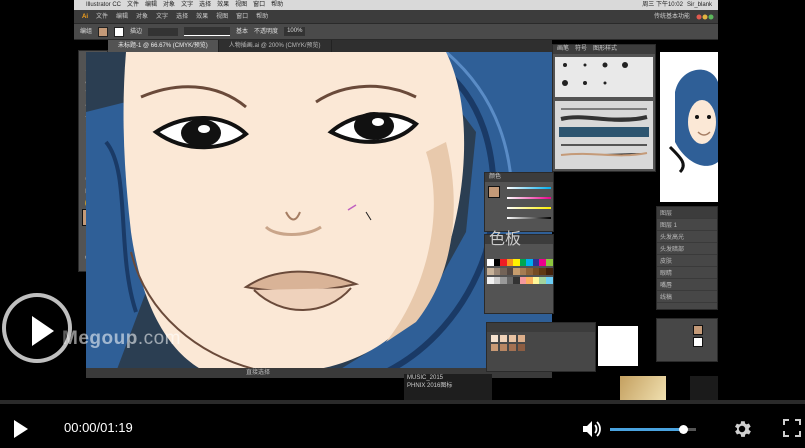  I want to click on stroke-weight-field, so click(163, 31).